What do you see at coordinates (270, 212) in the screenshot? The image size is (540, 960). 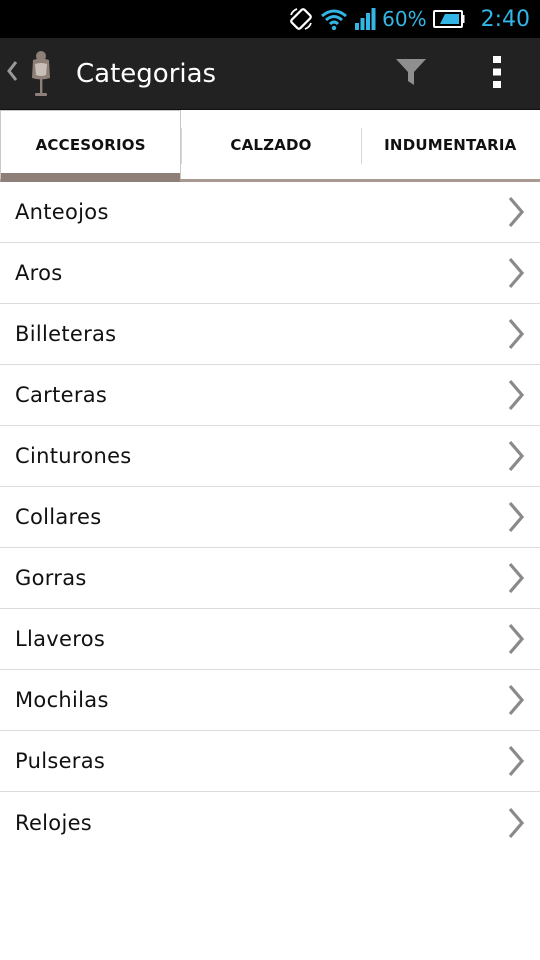 I see `list-item: Anteojos` at bounding box center [270, 212].